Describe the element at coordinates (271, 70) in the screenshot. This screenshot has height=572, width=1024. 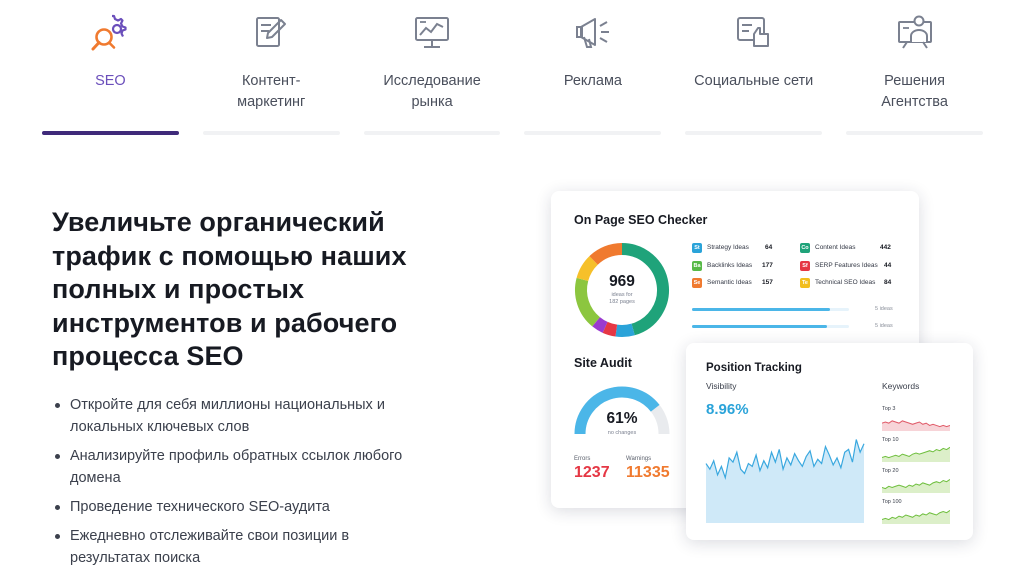
I see `tab-content-marketing: Контент-маркетинг` at that location.